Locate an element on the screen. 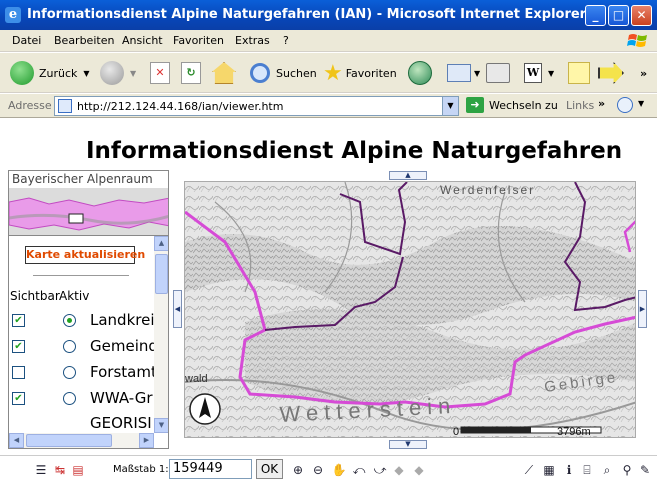 This screenshot has height=487, width=657. stop-button: ✕ is located at coordinates (160, 73).